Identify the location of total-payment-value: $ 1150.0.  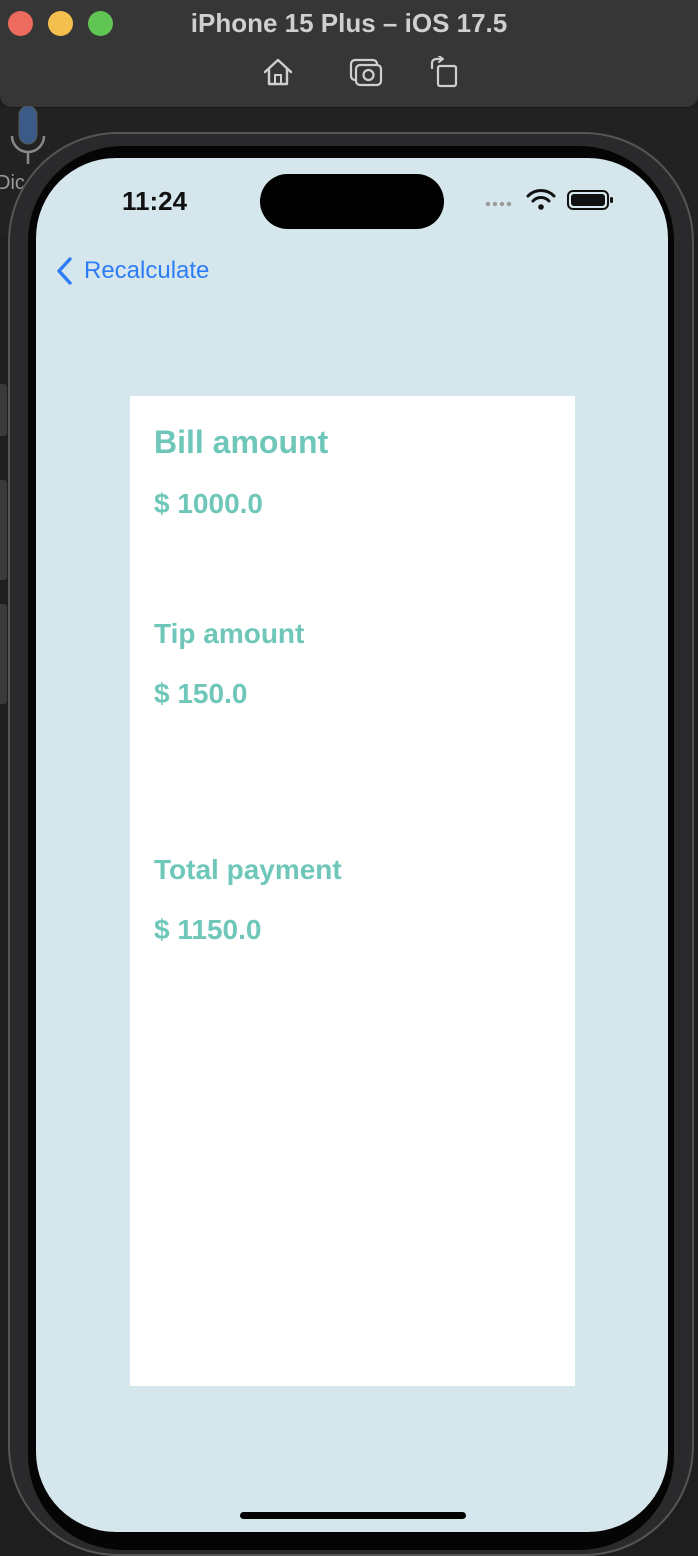
(208, 929).